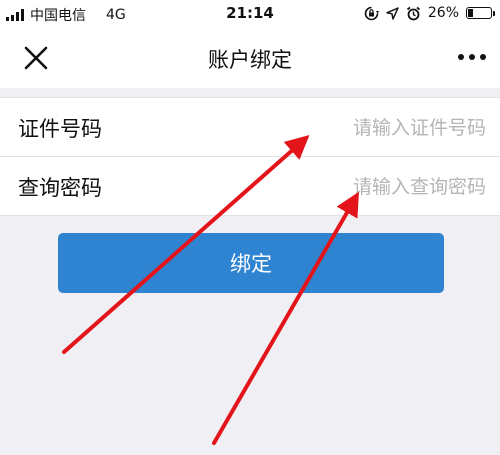 This screenshot has width=500, height=455. I want to click on nav-bar: 账户绑定, so click(250, 58).